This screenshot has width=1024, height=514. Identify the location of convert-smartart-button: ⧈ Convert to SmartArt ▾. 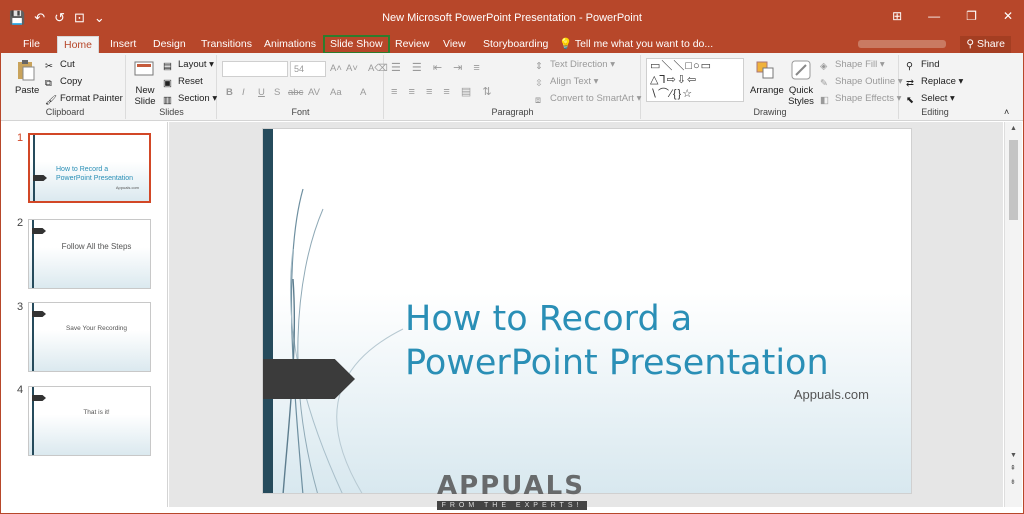
(588, 99).